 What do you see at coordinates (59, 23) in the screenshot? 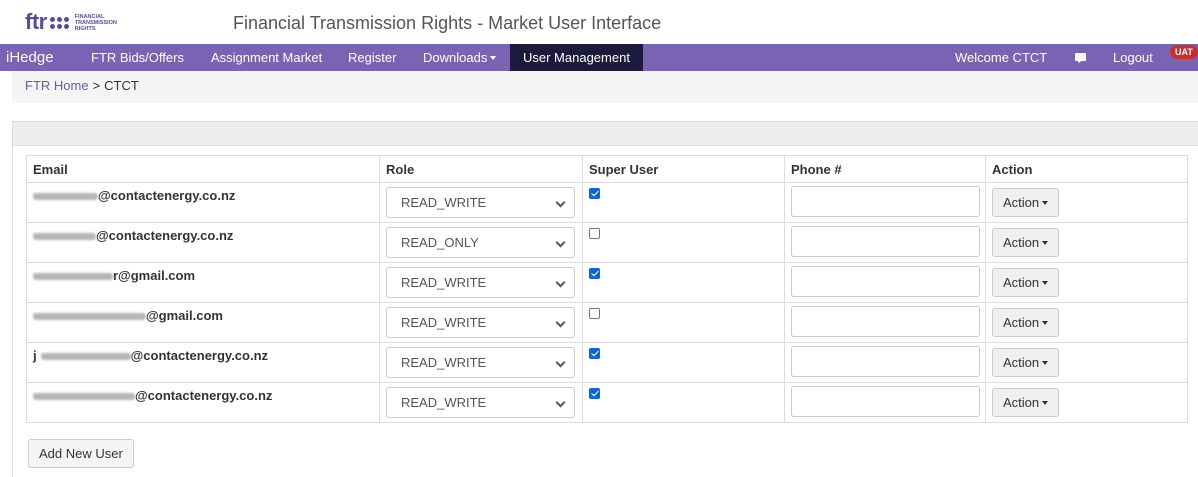
I see `logo-dots-icon` at bounding box center [59, 23].